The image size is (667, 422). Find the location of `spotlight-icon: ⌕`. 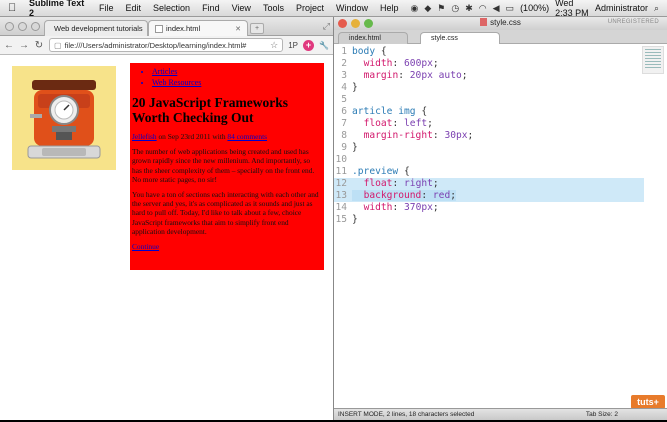

spotlight-icon: ⌕ is located at coordinates (656, 8).